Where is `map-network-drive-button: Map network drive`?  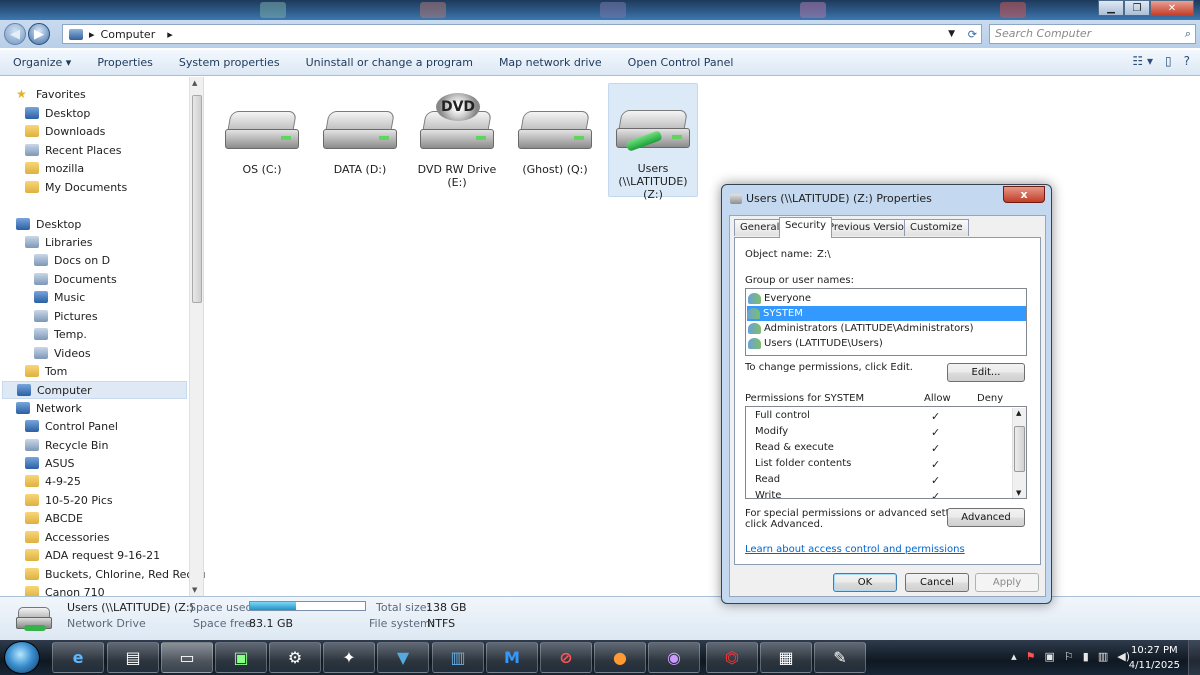
map-network-drive-button: Map network drive is located at coordinates (550, 62).